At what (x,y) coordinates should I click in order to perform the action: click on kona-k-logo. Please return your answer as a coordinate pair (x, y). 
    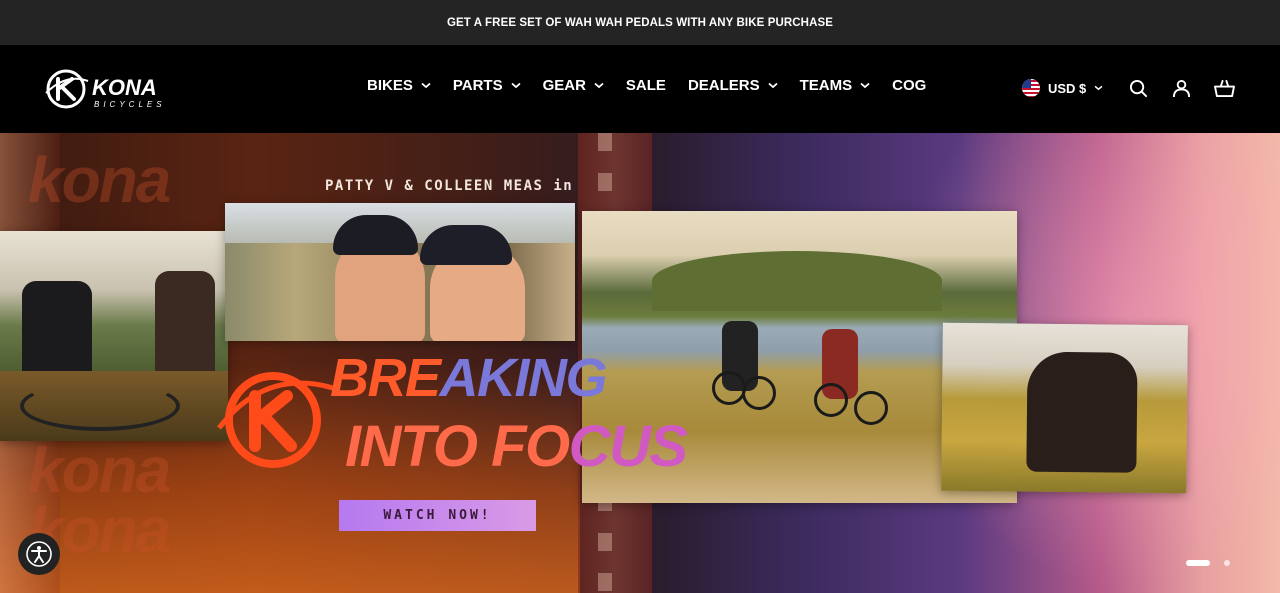
    Looking at the image, I should click on (275, 420).